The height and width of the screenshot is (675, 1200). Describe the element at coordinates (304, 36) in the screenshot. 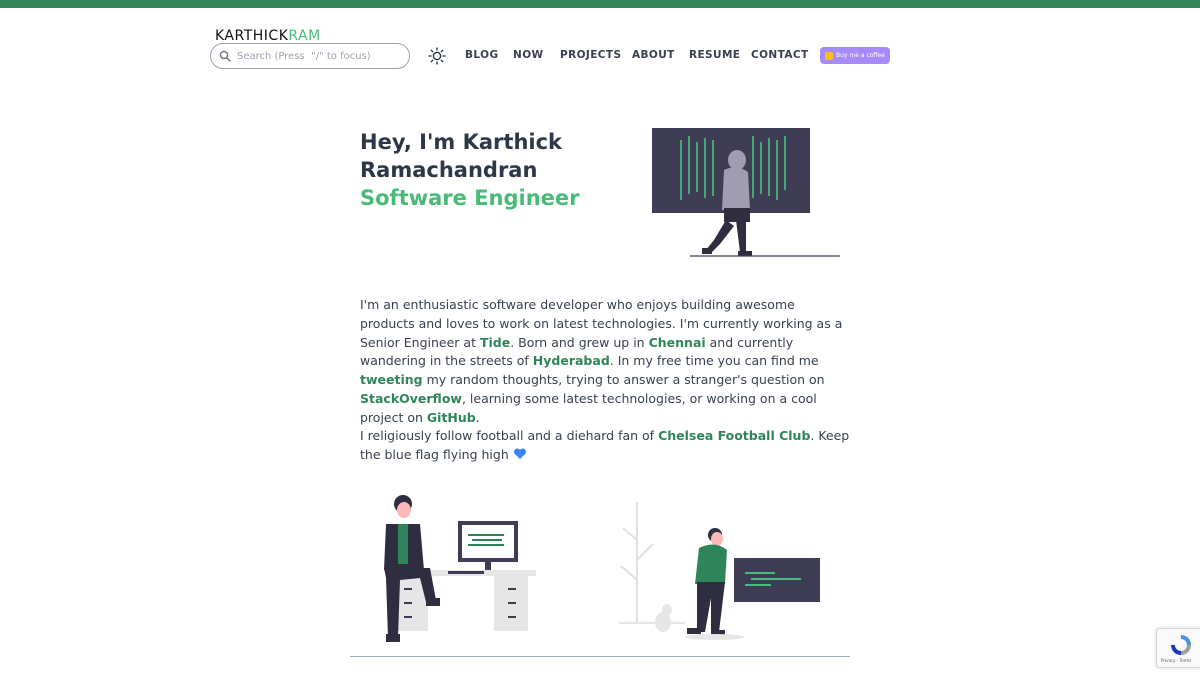

I see `logo-text-ram: RAM` at that location.